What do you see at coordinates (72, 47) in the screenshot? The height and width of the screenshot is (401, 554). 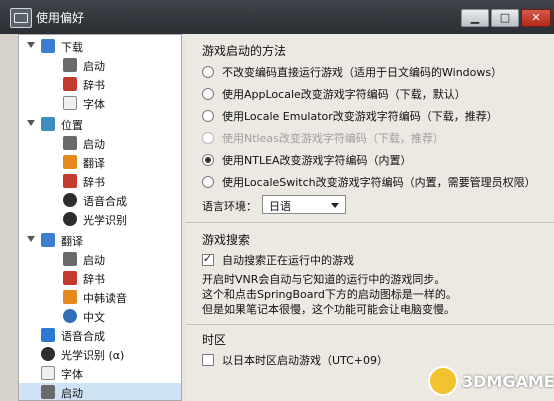 I see `sidebar-item-label: 下载` at bounding box center [72, 47].